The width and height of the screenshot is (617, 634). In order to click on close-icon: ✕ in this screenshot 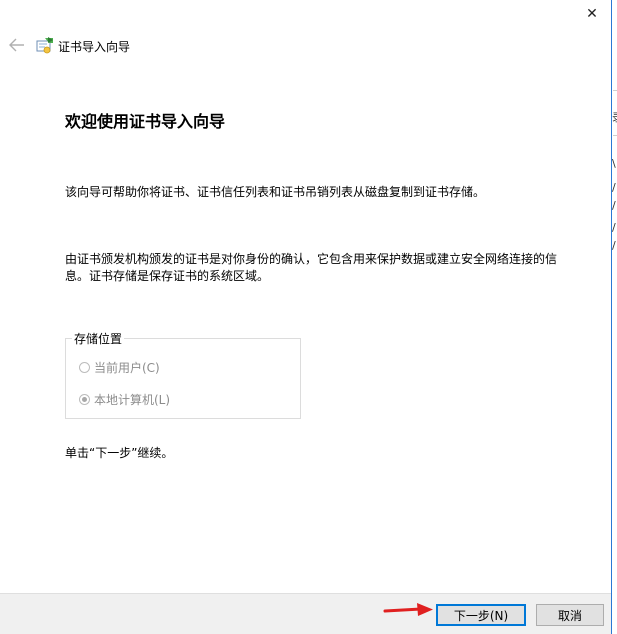, I will do `click(592, 14)`.